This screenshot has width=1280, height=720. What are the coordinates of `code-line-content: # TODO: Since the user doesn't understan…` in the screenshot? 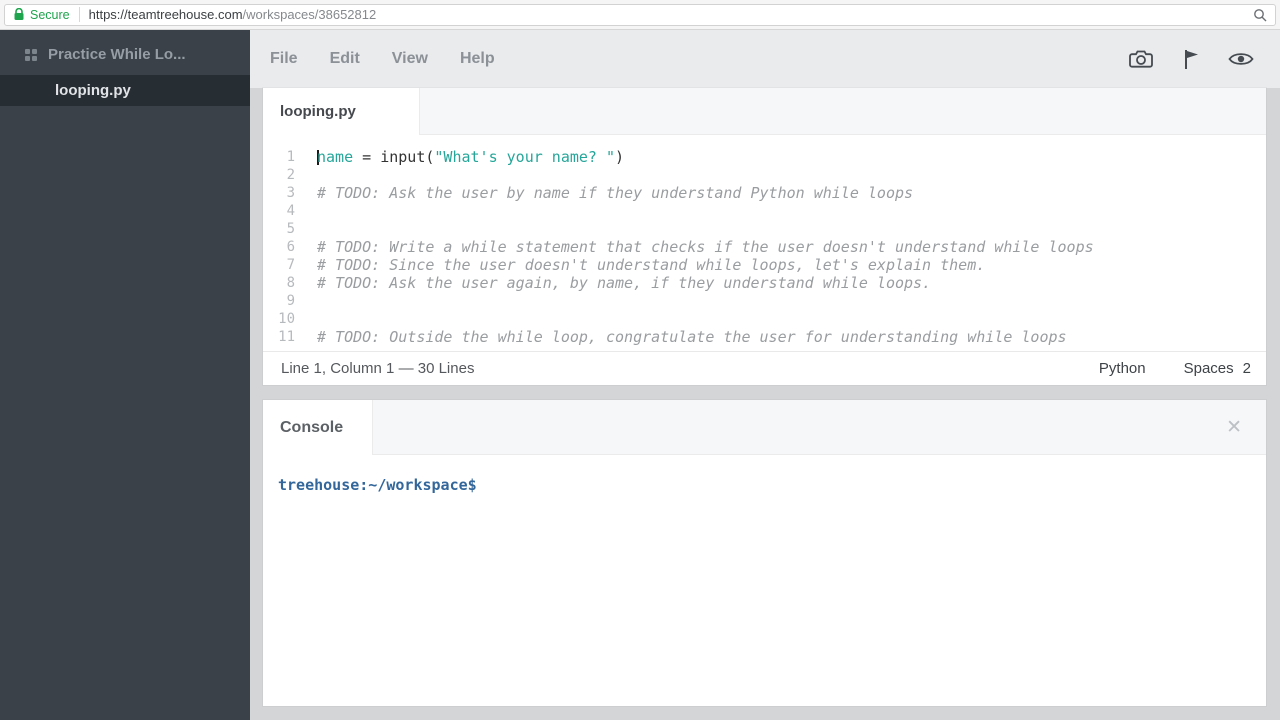 It's located at (640, 265).